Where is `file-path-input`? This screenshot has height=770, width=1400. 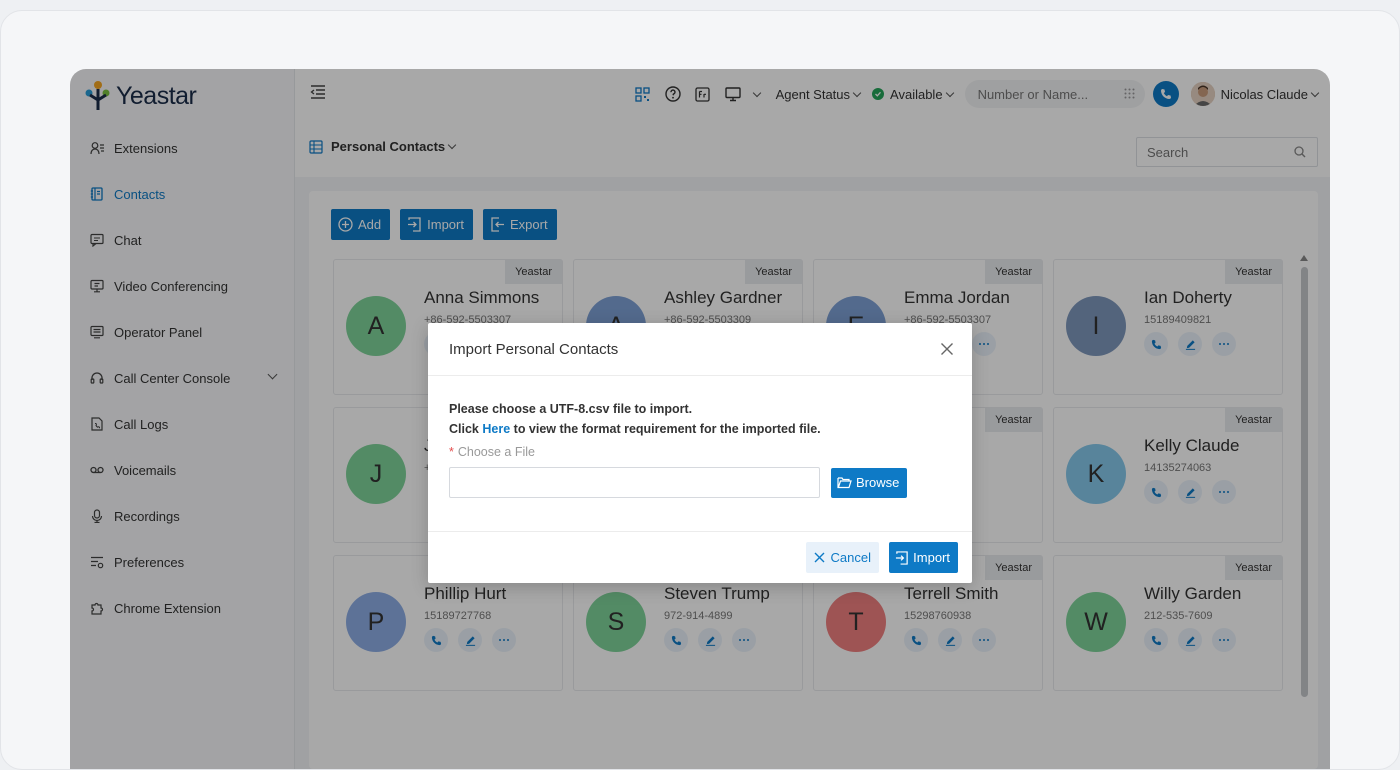
file-path-input is located at coordinates (634, 482).